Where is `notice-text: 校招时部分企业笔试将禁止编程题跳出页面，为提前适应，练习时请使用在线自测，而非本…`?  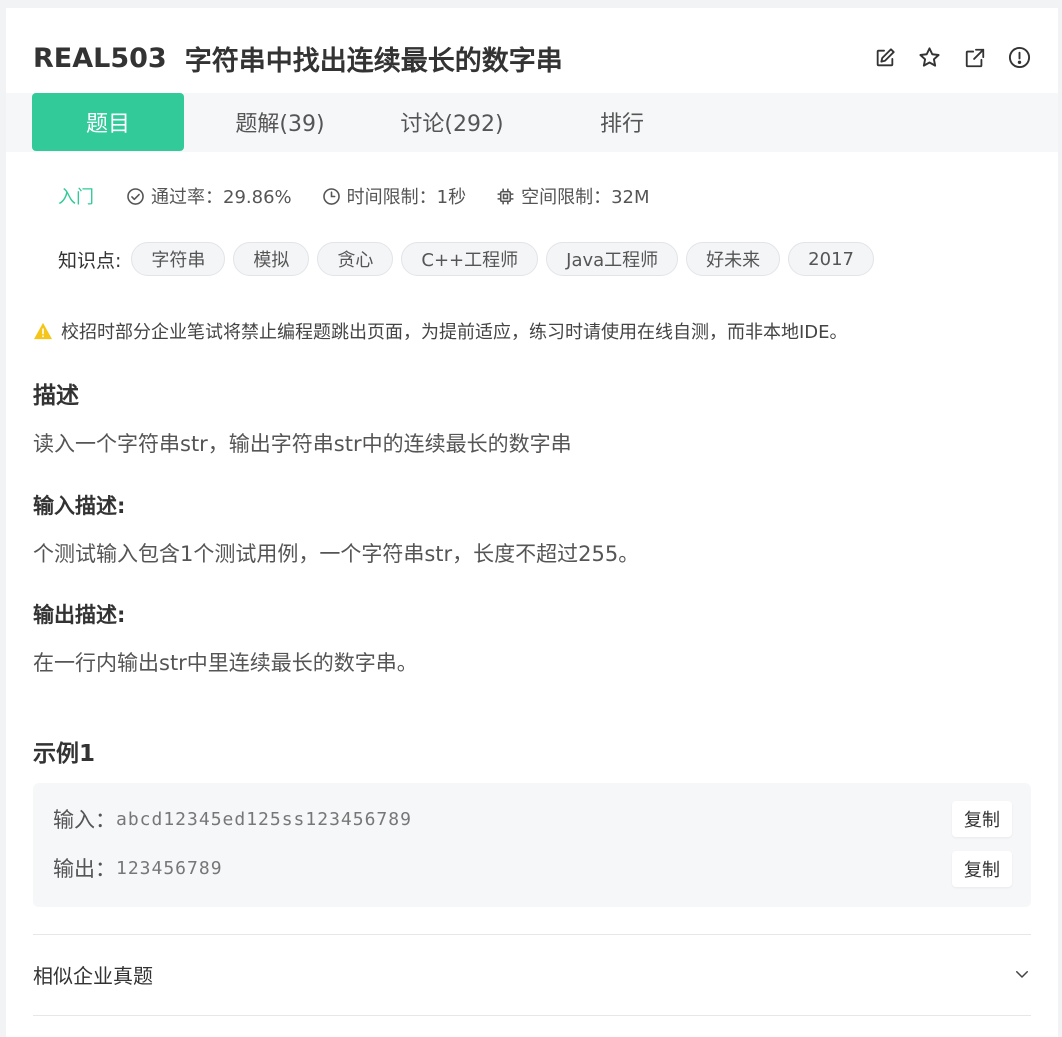
notice-text: 校招时部分企业笔试将禁止编程题跳出页面，为提前适应，练习时请使用在线自测，而非本… is located at coordinates (454, 332).